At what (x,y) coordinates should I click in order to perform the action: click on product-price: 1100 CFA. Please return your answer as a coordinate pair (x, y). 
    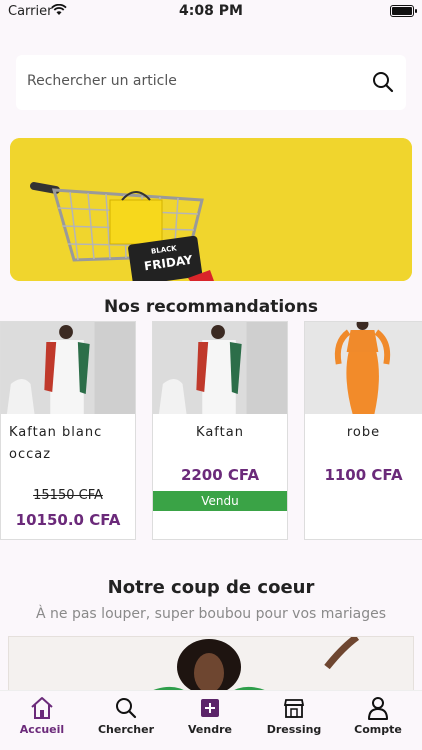
    Looking at the image, I should click on (363, 475).